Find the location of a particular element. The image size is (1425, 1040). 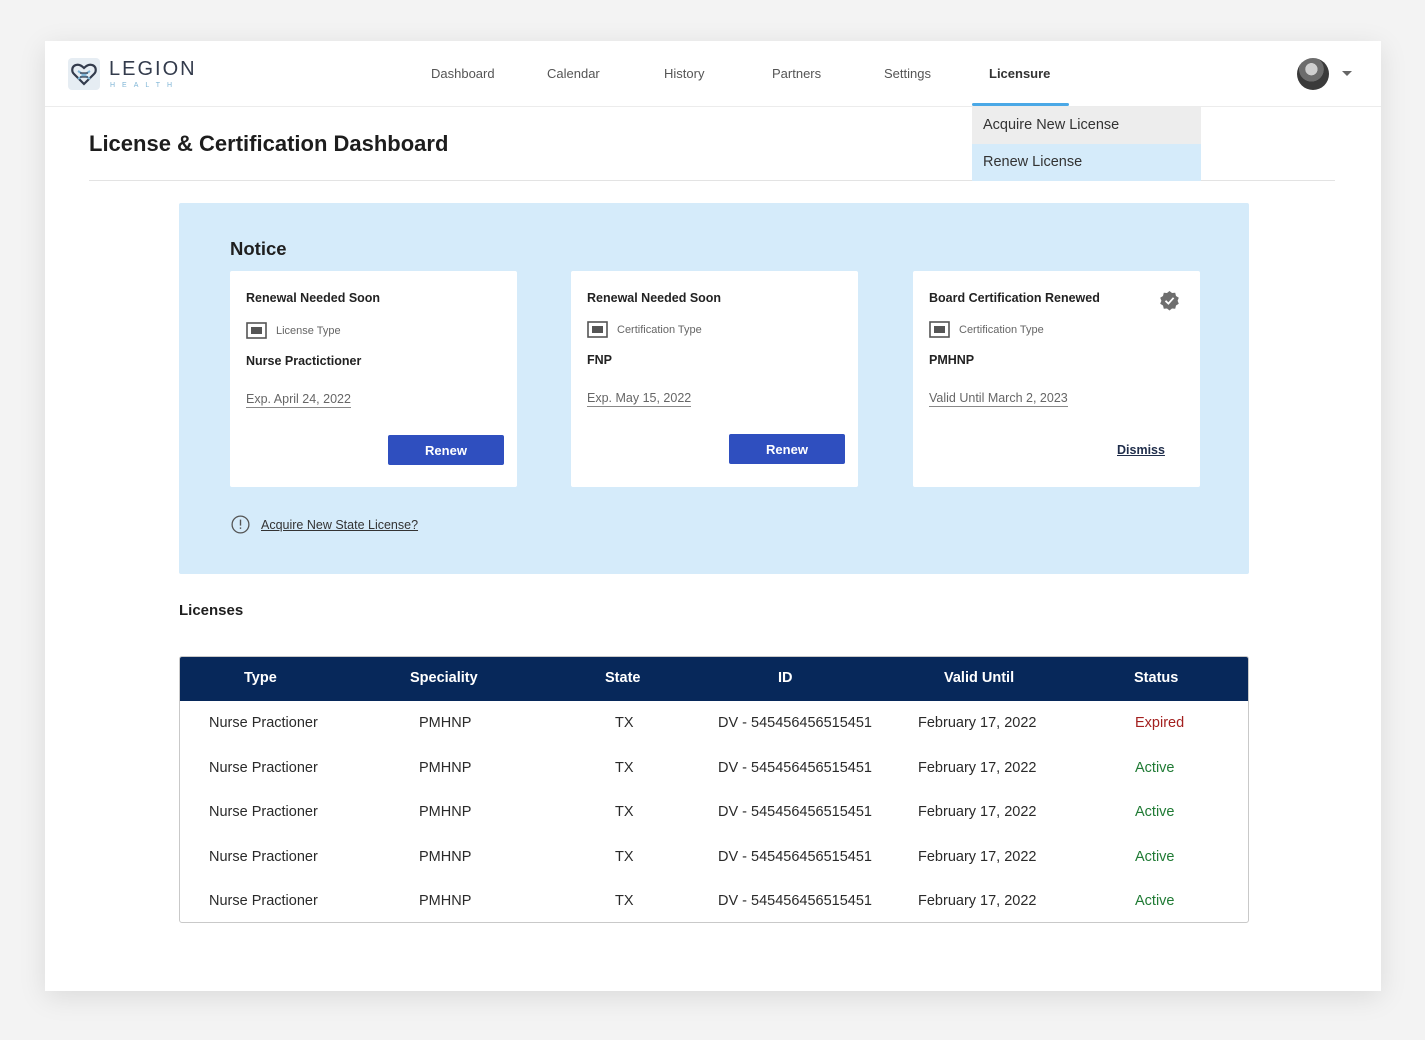

card-type: License Type is located at coordinates (293, 330).